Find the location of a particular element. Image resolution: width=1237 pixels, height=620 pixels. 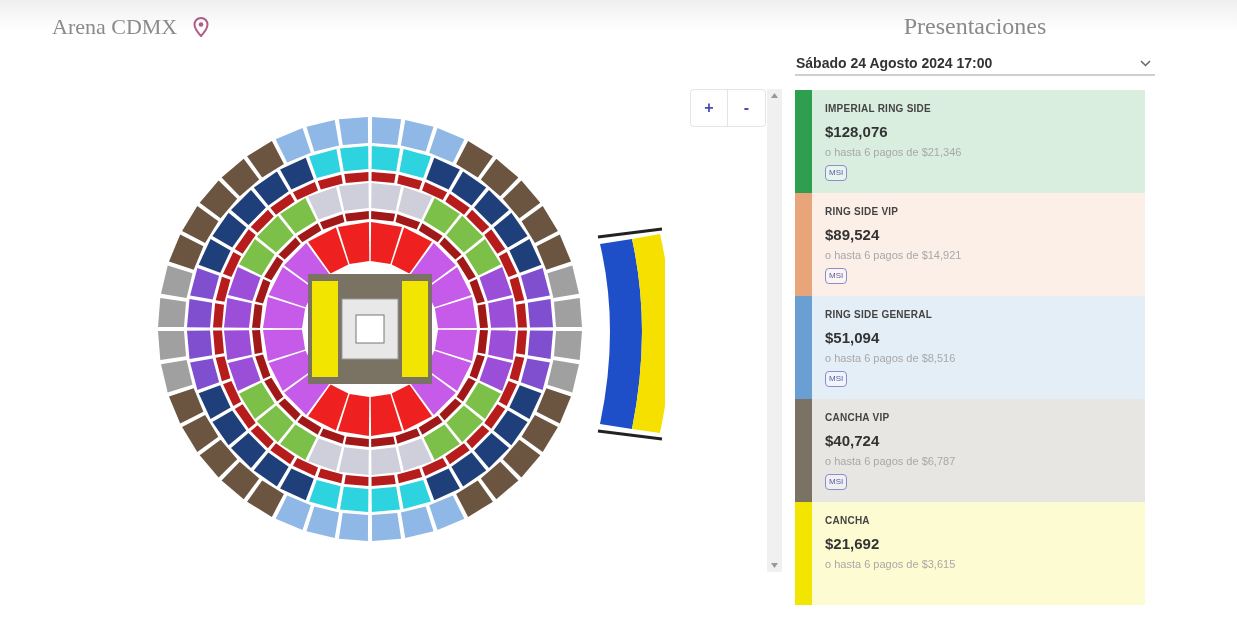

venue-title: Arena CDMX is located at coordinates (115, 27).